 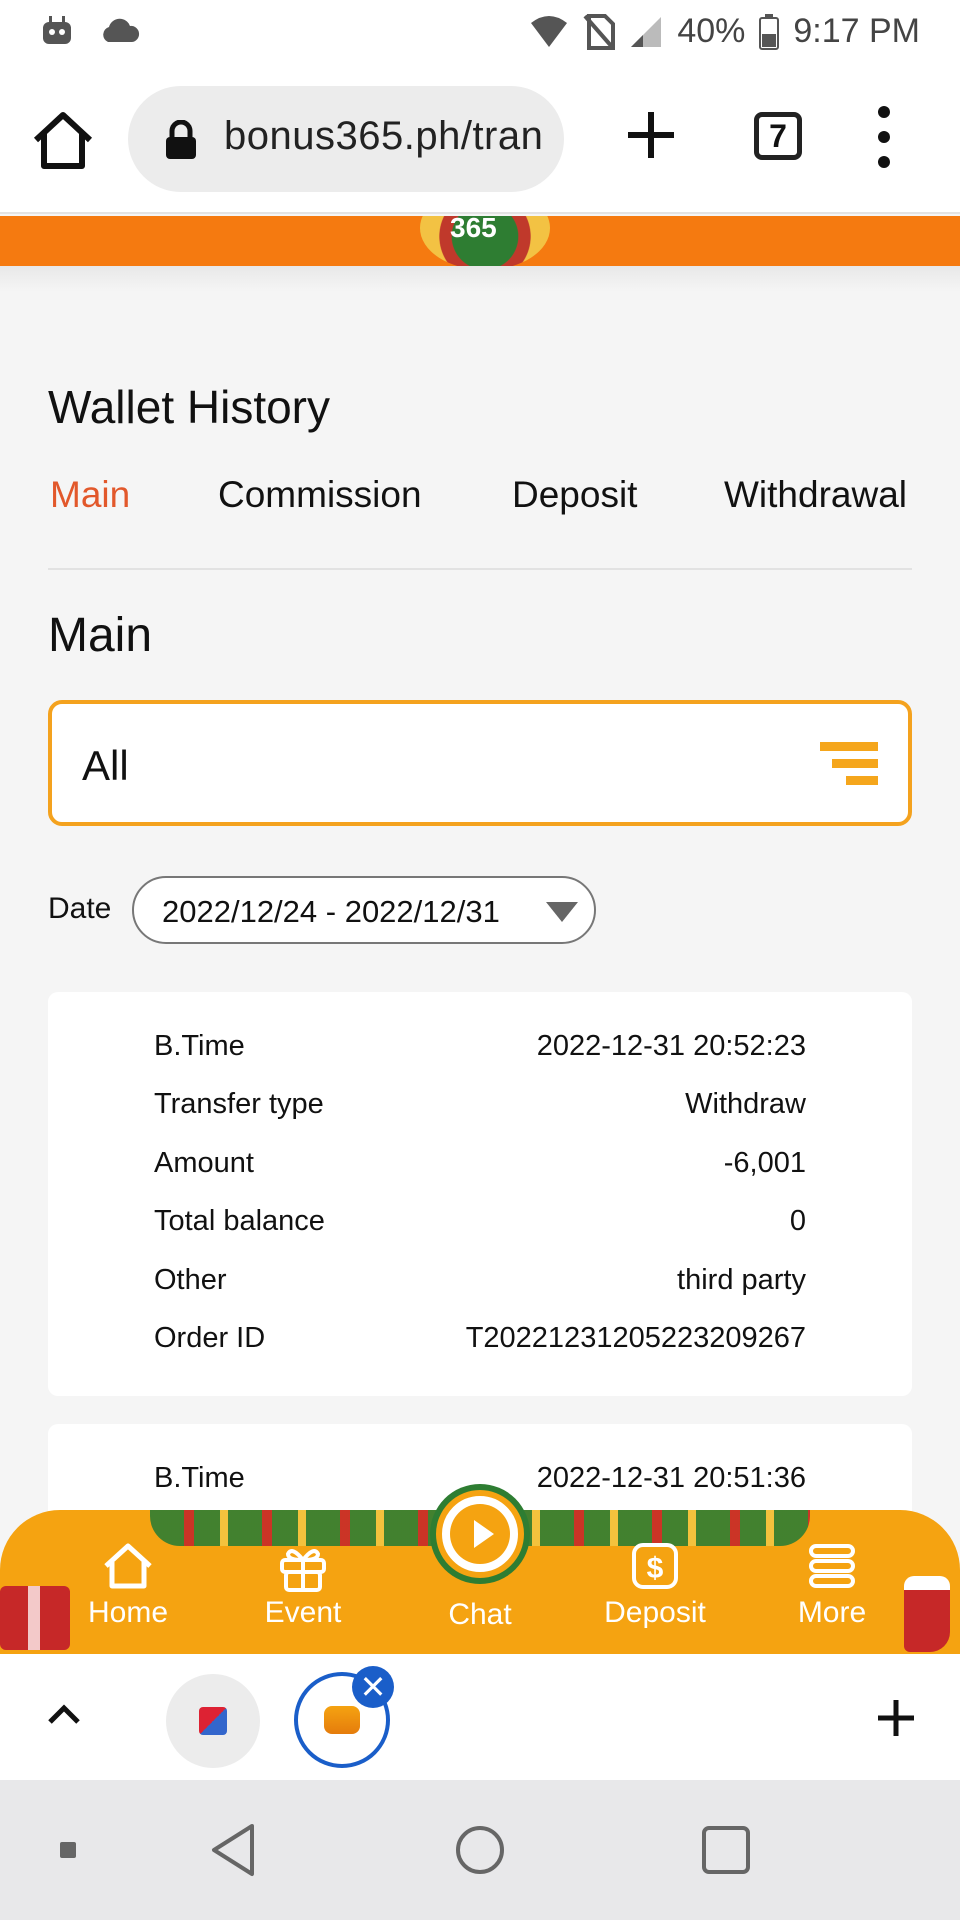 What do you see at coordinates (190, 1280) in the screenshot?
I see `row-key: Other` at bounding box center [190, 1280].